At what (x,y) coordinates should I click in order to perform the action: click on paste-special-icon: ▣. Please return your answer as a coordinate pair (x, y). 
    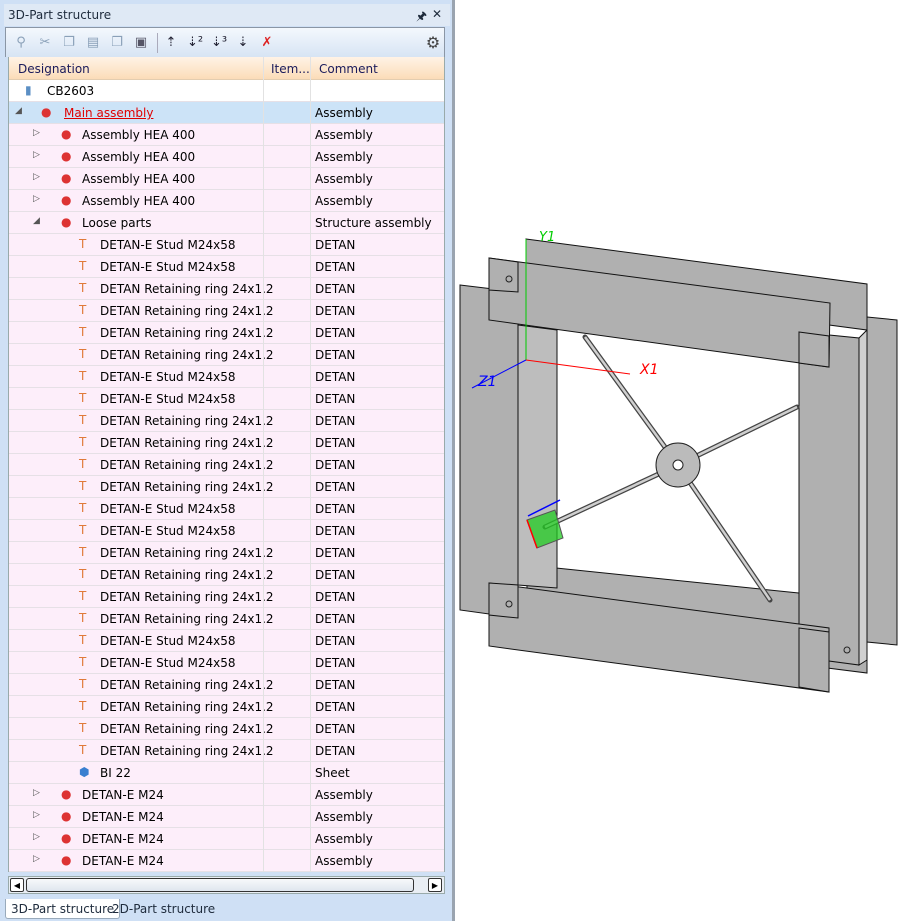
    Looking at the image, I should click on (141, 43).